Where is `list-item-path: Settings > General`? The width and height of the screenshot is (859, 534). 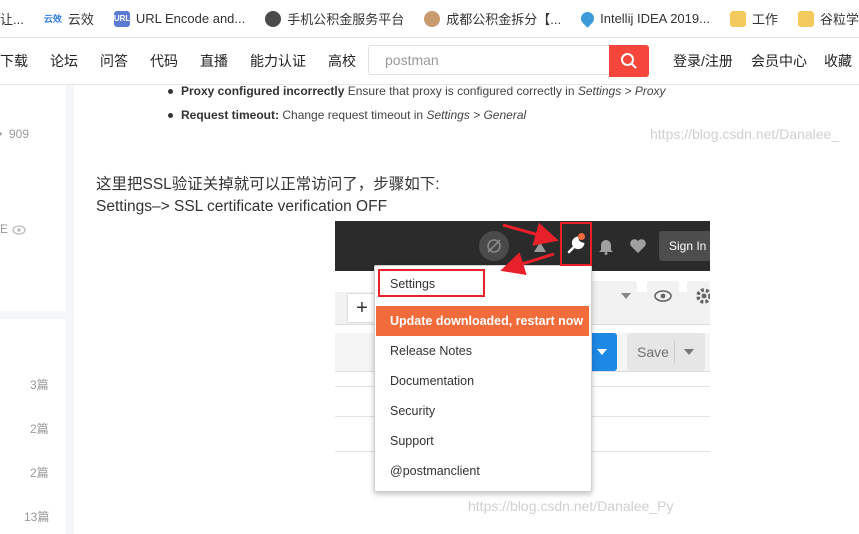
list-item-path: Settings > General is located at coordinates (476, 115).